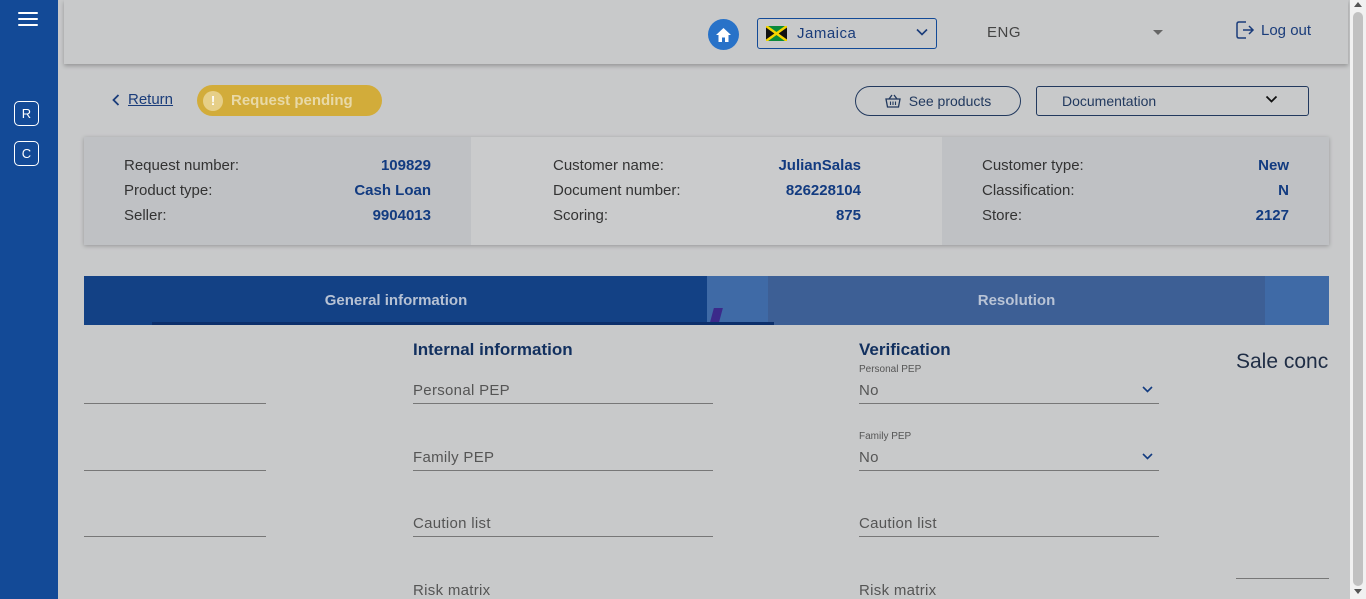 This screenshot has width=1366, height=599. What do you see at coordinates (454, 457) in the screenshot?
I see `field-label: Family PEP` at bounding box center [454, 457].